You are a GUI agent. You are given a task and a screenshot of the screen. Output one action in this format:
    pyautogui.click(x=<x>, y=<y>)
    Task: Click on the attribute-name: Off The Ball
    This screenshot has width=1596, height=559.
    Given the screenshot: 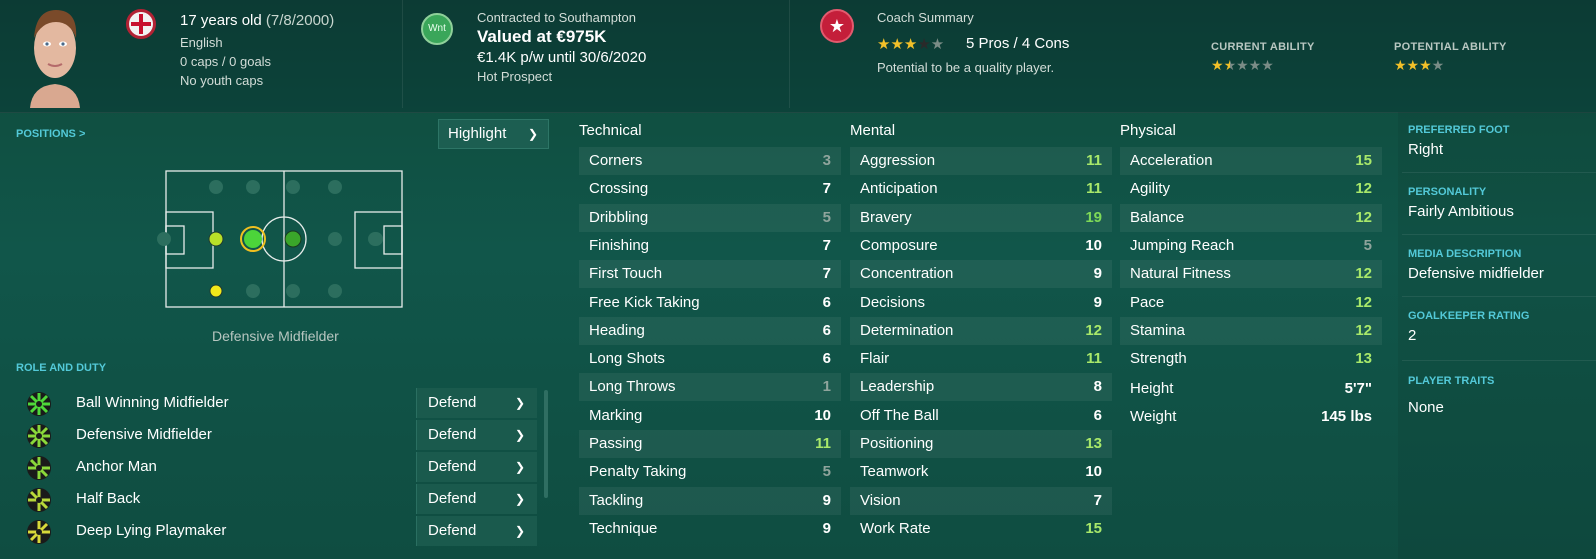 What is the action you would take?
    pyautogui.click(x=899, y=415)
    